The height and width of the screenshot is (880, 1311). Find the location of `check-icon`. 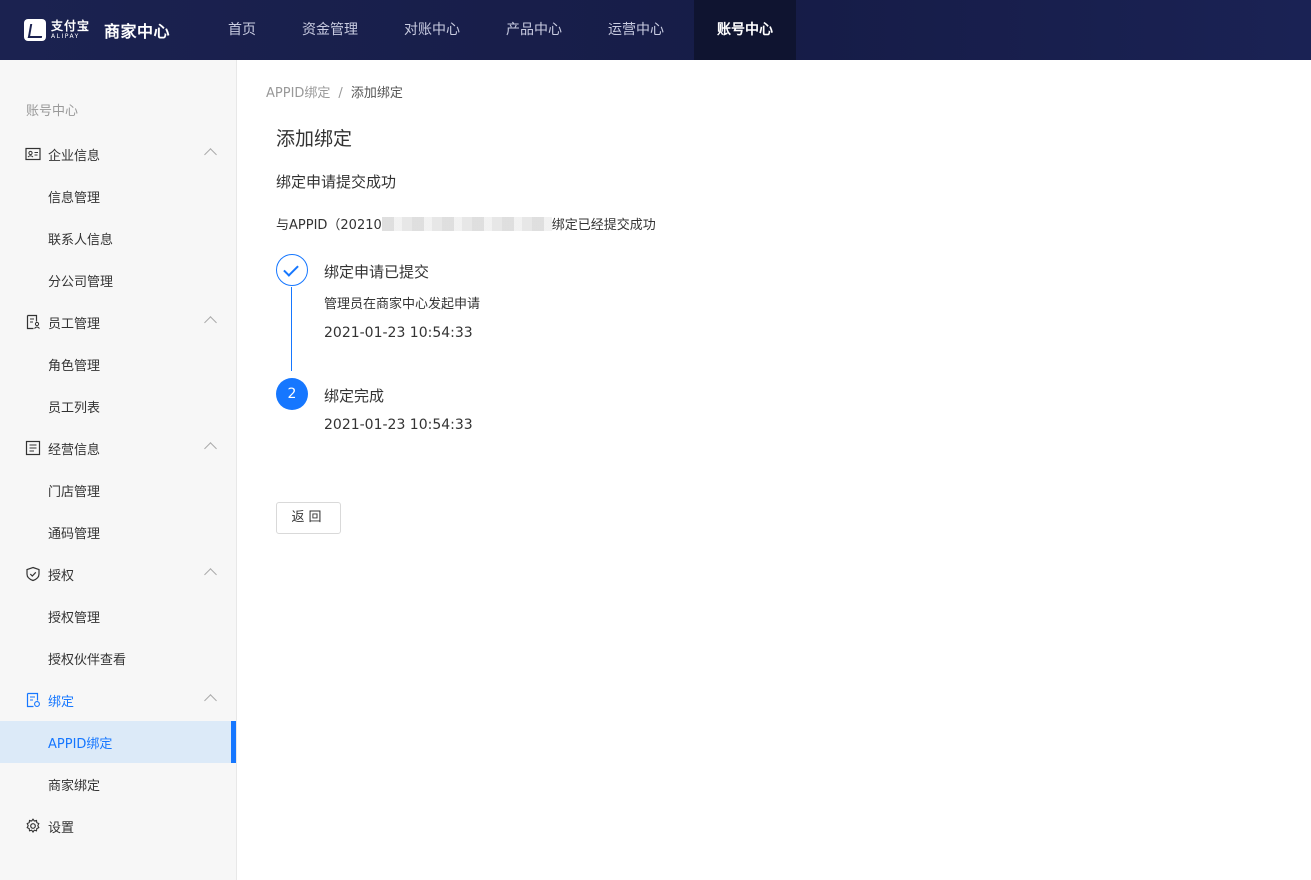

check-icon is located at coordinates (291, 269).